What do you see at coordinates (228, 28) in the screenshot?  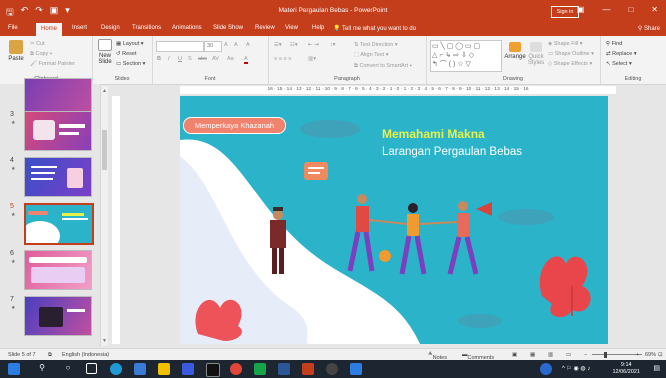 I see `tab-slide-show: Slide Show` at bounding box center [228, 28].